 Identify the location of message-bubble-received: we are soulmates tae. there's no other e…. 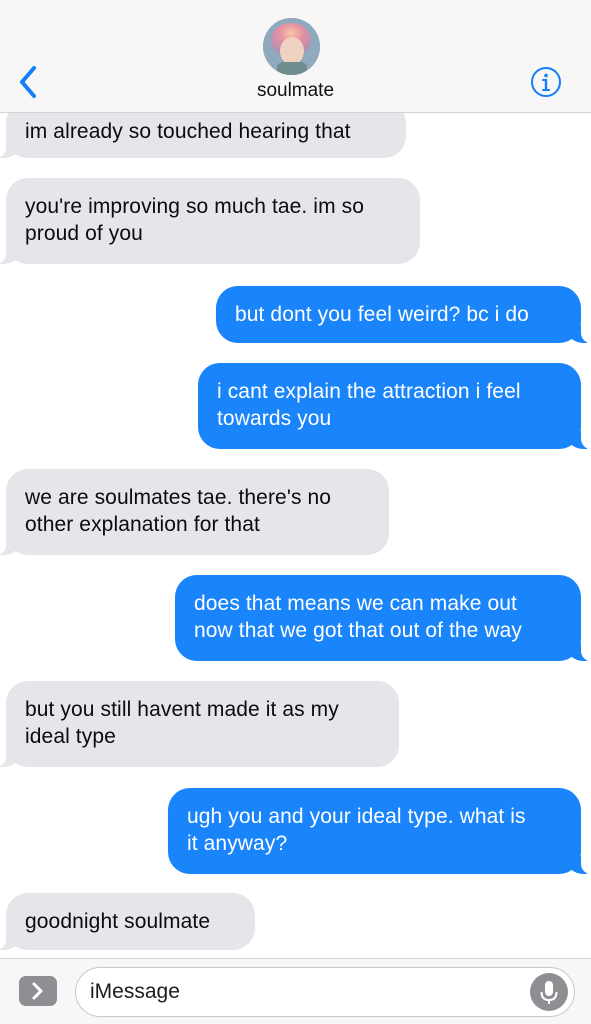
(194, 512).